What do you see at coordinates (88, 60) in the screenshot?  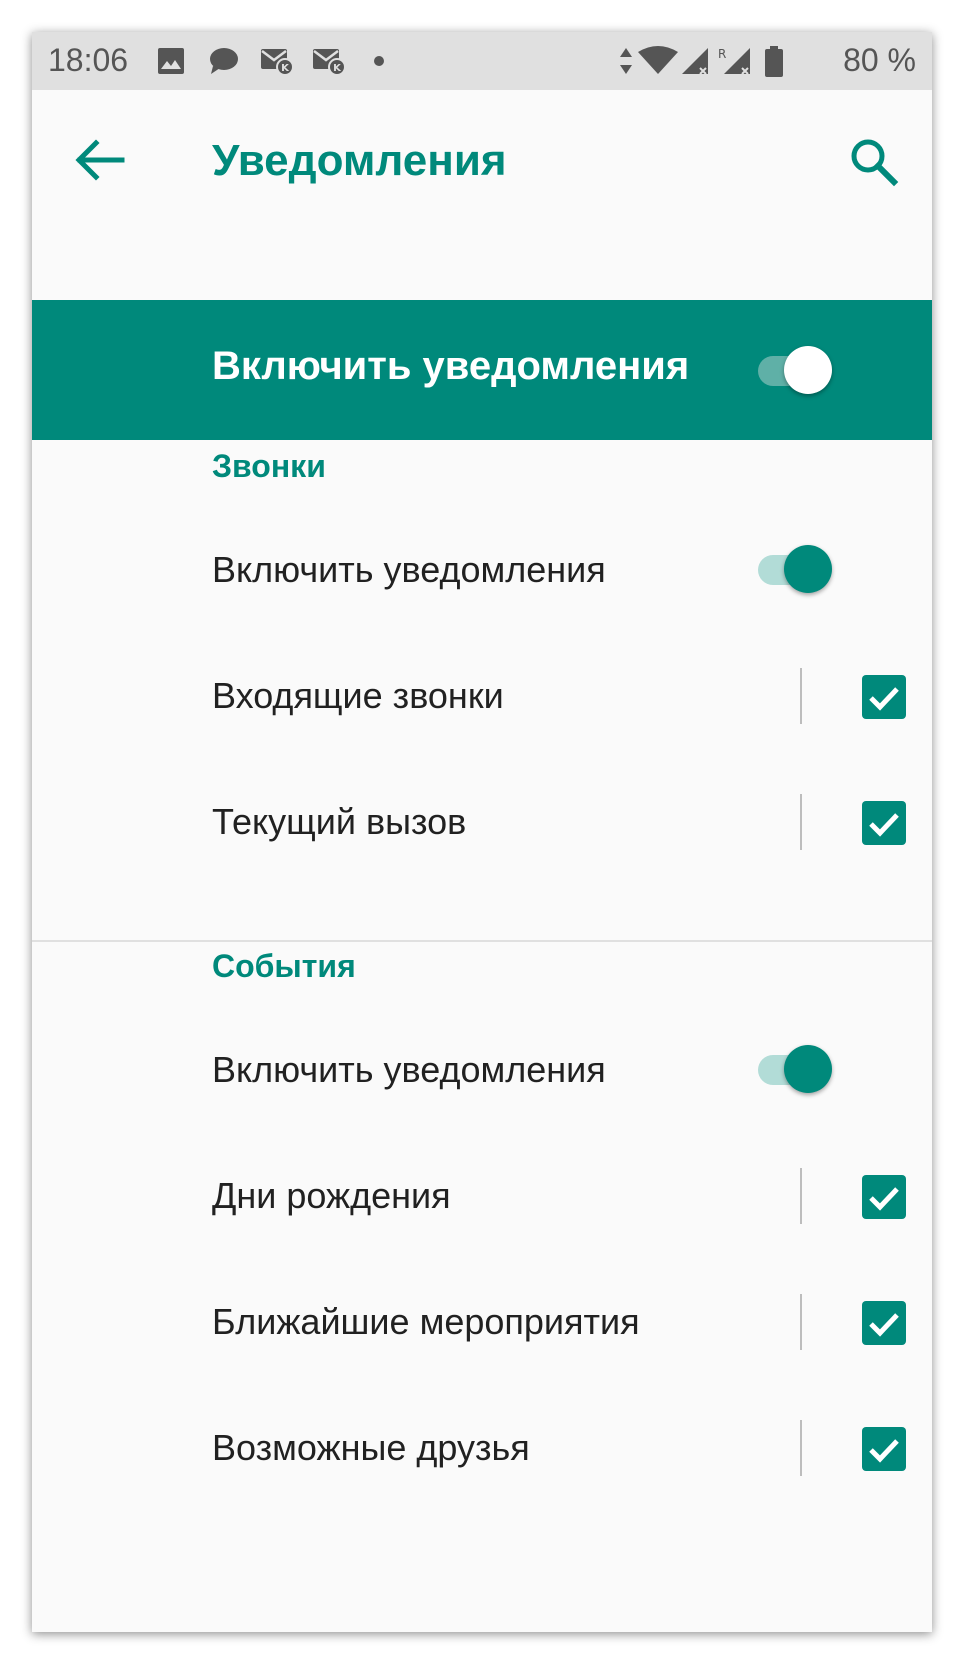 I see `status-time: 18:06` at bounding box center [88, 60].